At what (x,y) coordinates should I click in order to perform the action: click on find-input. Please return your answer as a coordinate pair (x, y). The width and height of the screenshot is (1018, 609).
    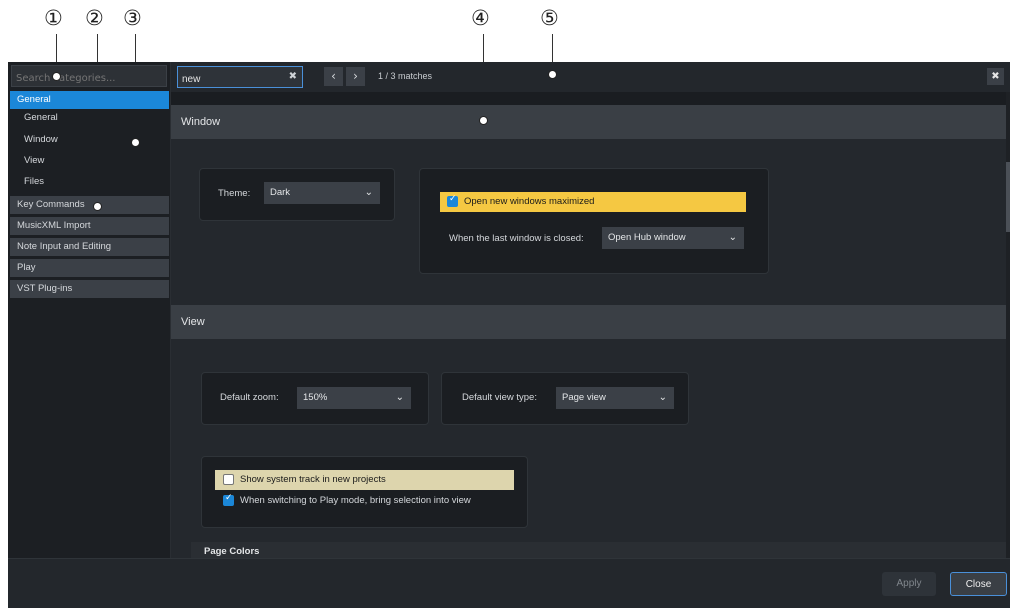
    Looking at the image, I should click on (232, 79).